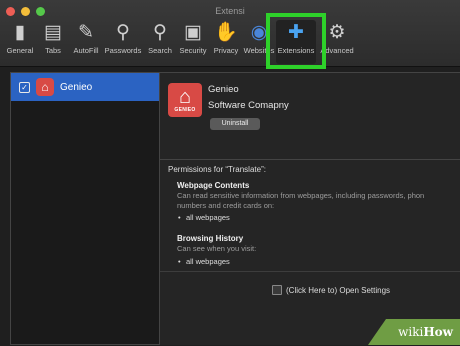 Image resolution: width=460 pixels, height=346 pixels. I want to click on enable-checkbox: ✓, so click(24, 87).